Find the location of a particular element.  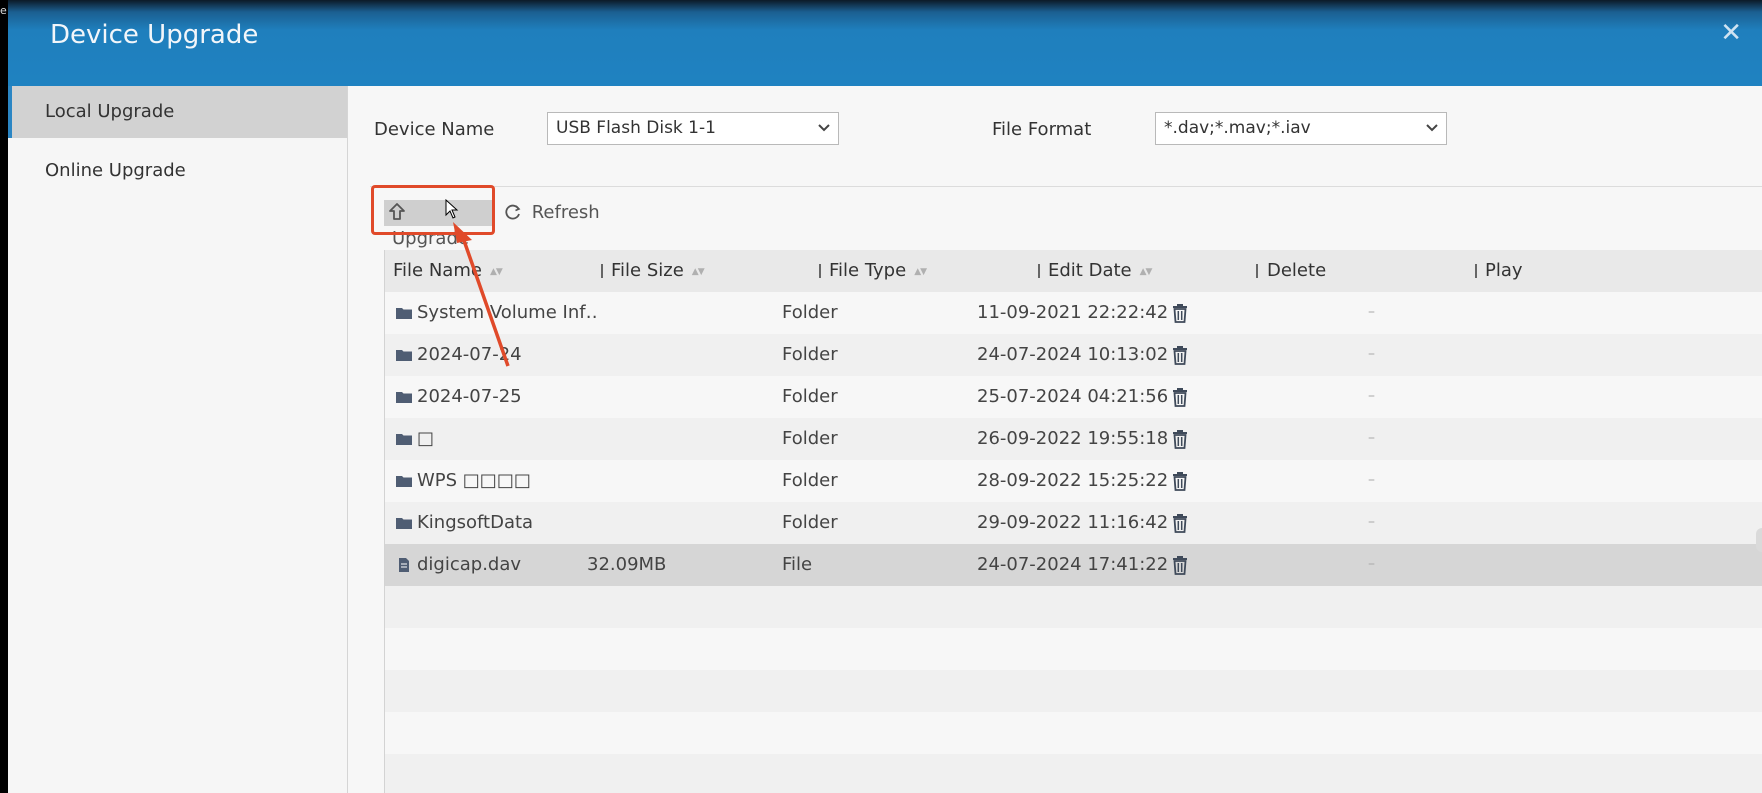

table-row: 2024-07-25 Folder 25-07-2024 04:21:56 – is located at coordinates (1073, 397).